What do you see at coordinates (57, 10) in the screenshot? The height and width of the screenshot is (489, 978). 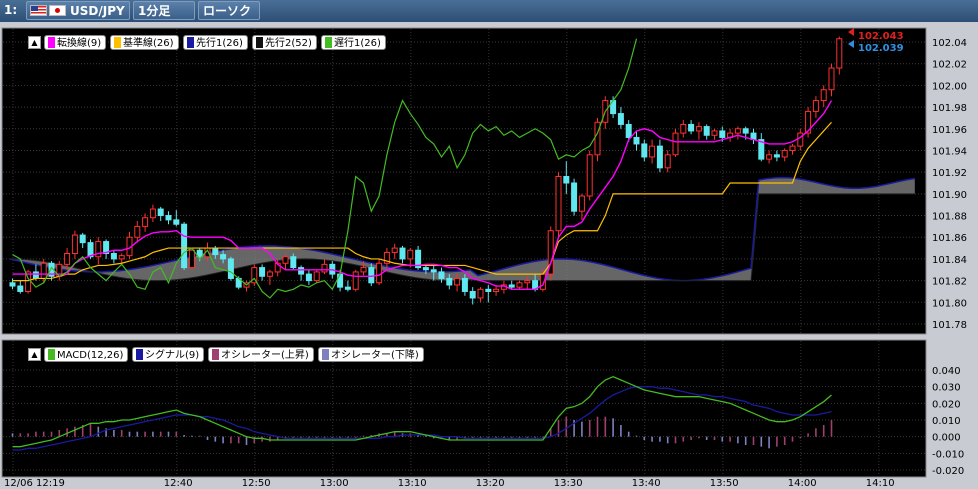 I see `jp-flag-icon` at bounding box center [57, 10].